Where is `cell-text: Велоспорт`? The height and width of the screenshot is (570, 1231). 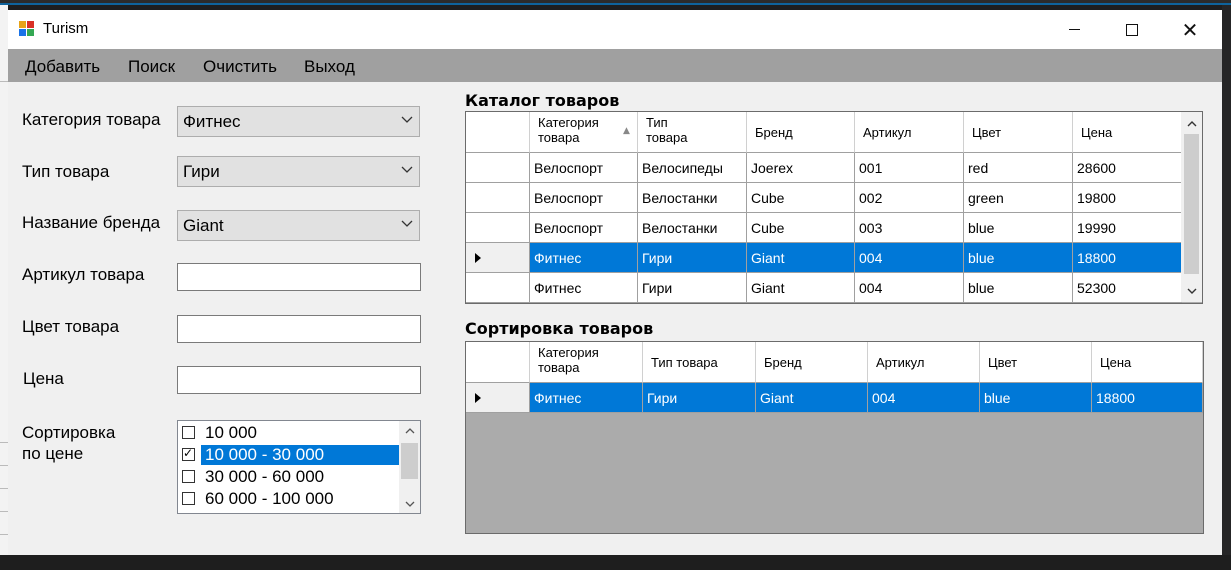
cell-text: Велоспорт is located at coordinates (569, 228).